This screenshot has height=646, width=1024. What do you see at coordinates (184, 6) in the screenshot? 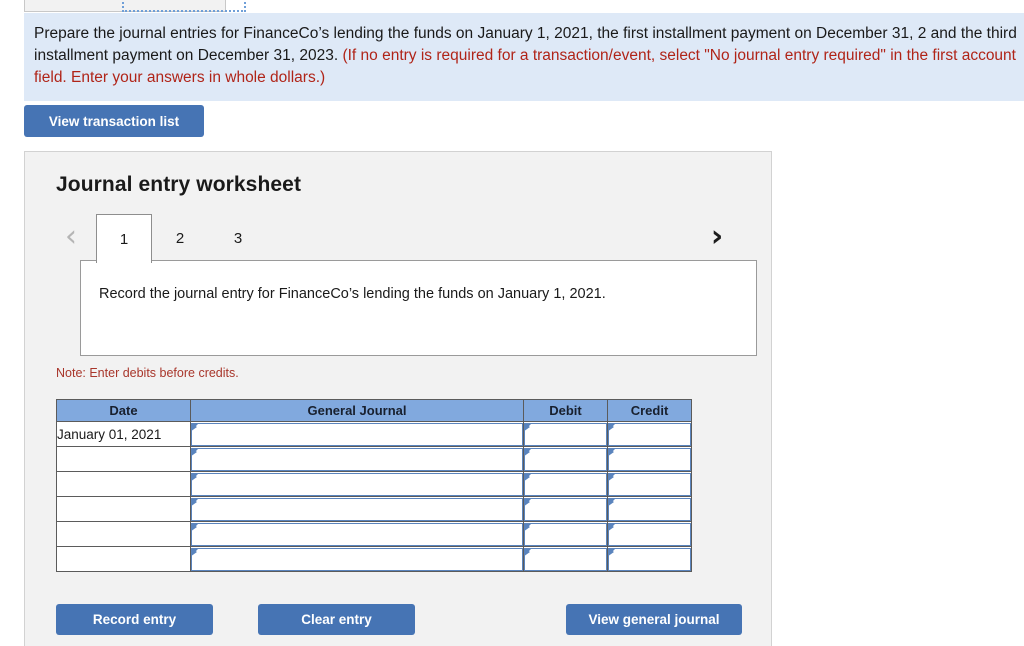
I see `focus-outline-dotted` at bounding box center [184, 6].